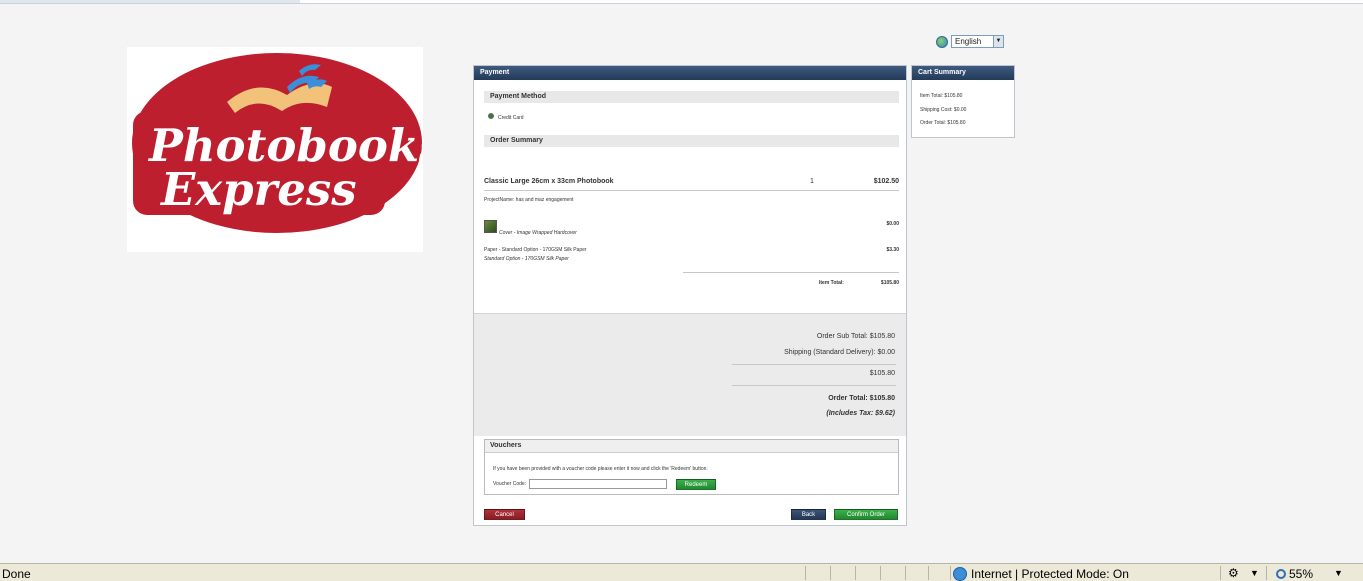 The width and height of the screenshot is (1363, 581). Describe the element at coordinates (691, 97) in the screenshot. I see `payment-method-heading: Payment Method` at that location.